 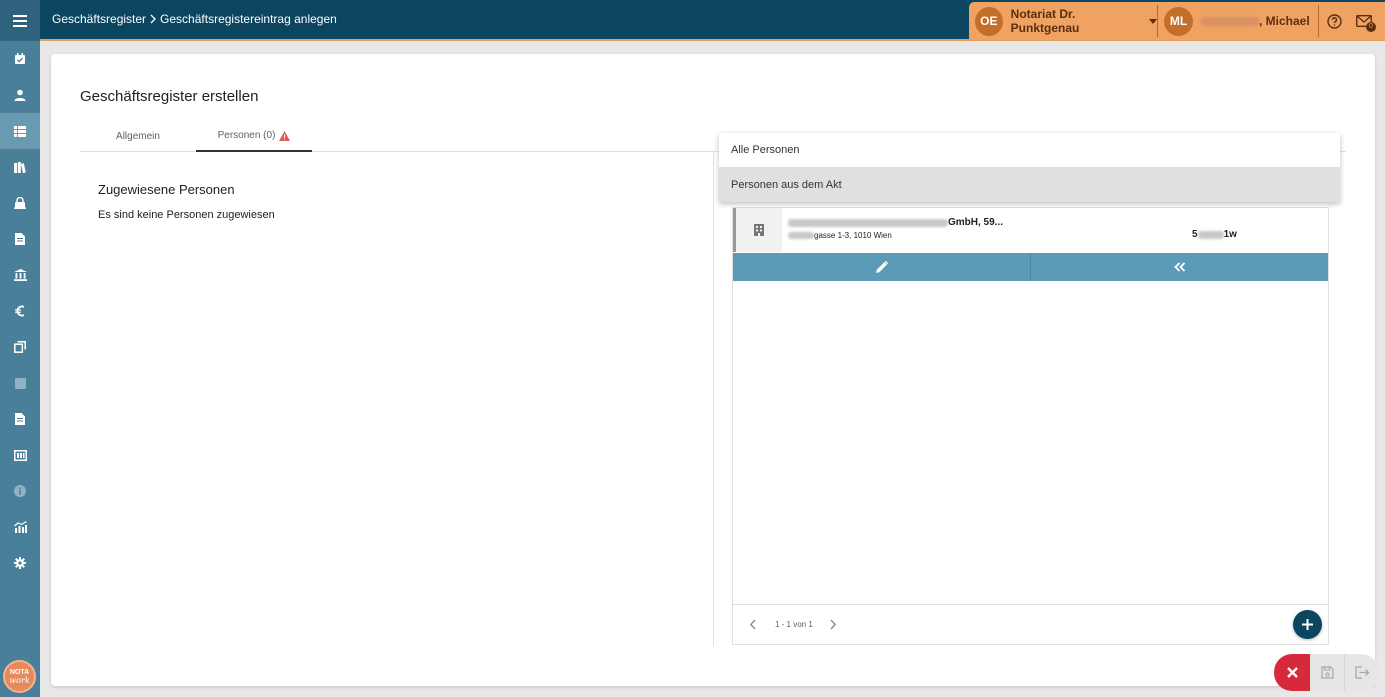 I want to click on chevron-left-icon, so click(x=752, y=624).